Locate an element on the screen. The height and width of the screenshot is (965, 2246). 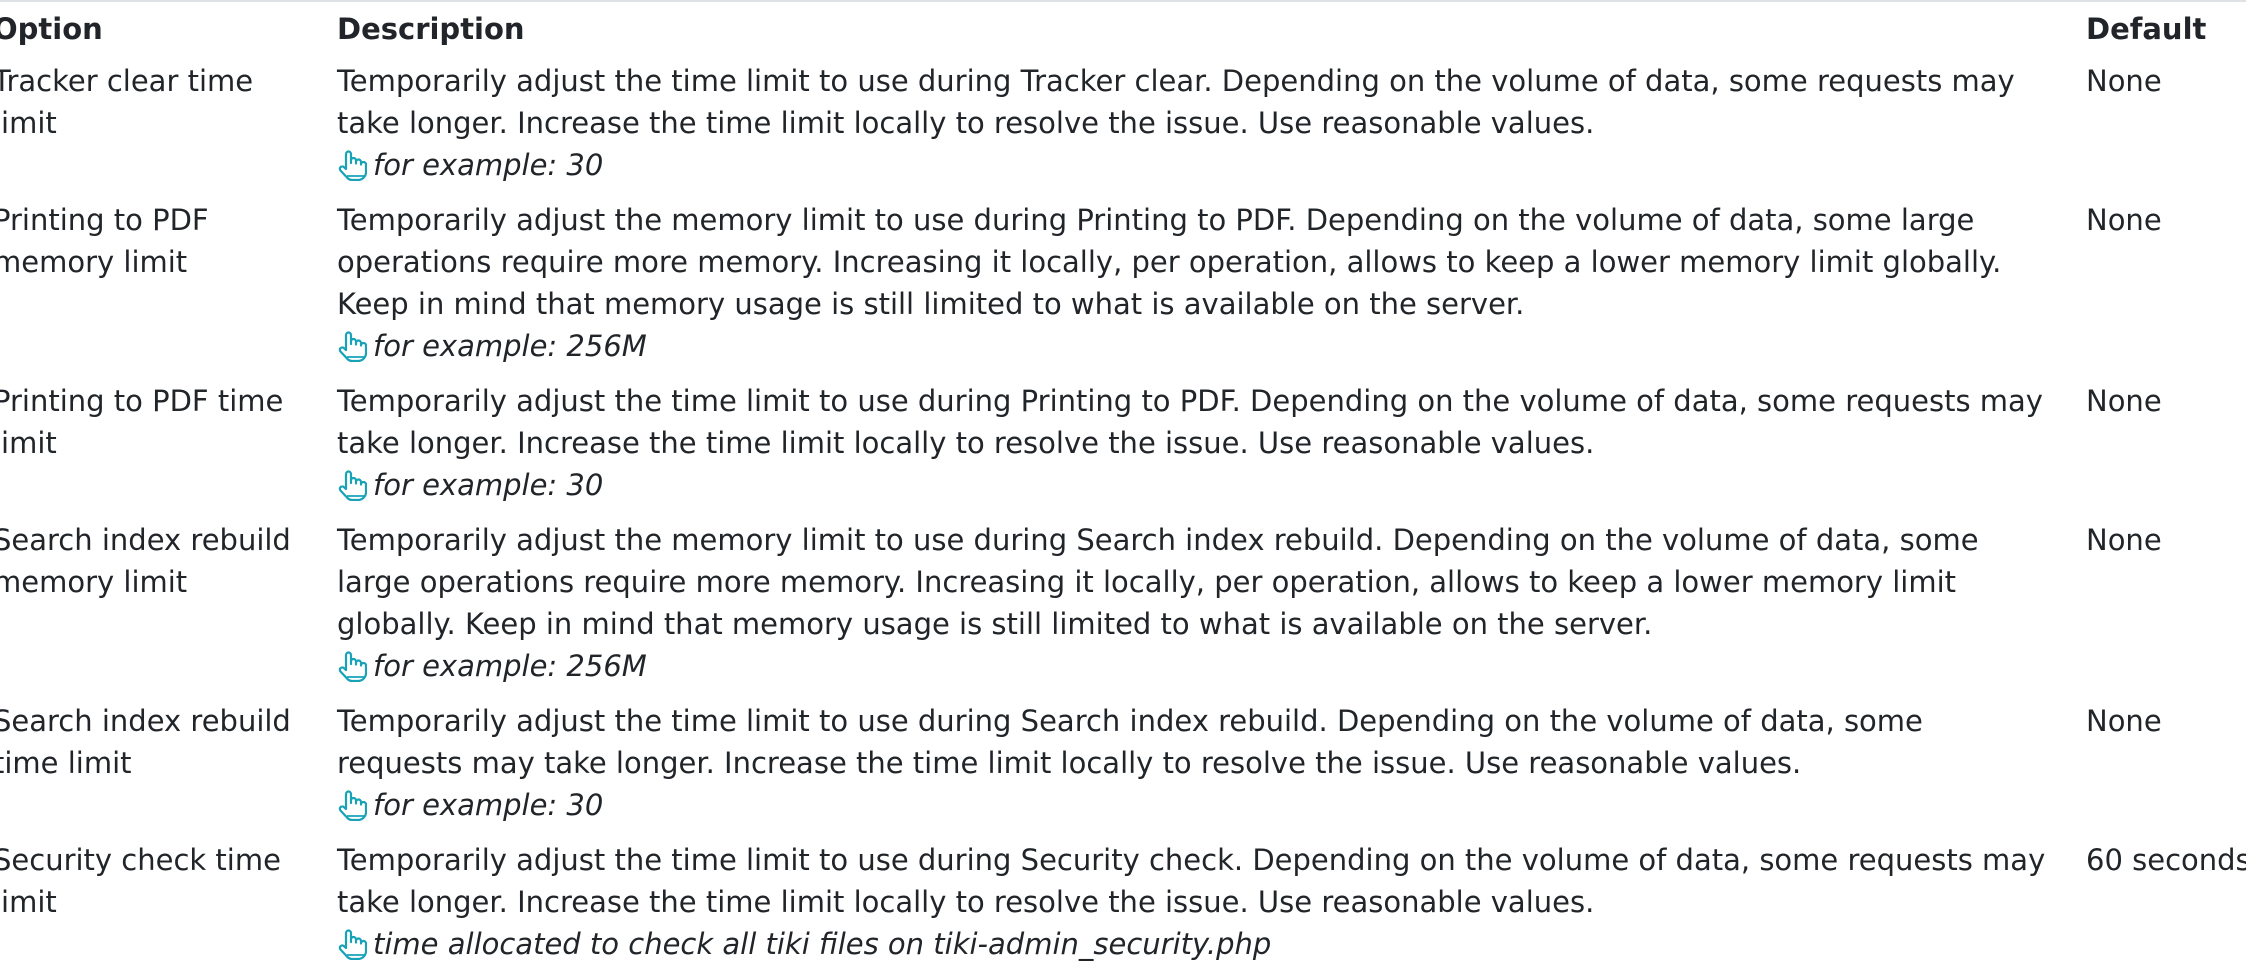
table-header: Option Description Default is located at coordinates (1123, 27).